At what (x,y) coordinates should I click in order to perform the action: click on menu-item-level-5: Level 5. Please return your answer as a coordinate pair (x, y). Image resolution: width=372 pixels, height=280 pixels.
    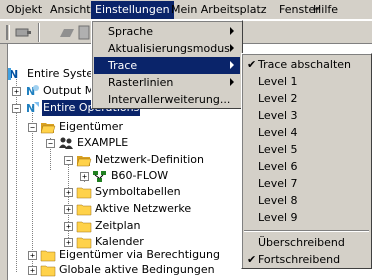
    Looking at the image, I should click on (306, 149).